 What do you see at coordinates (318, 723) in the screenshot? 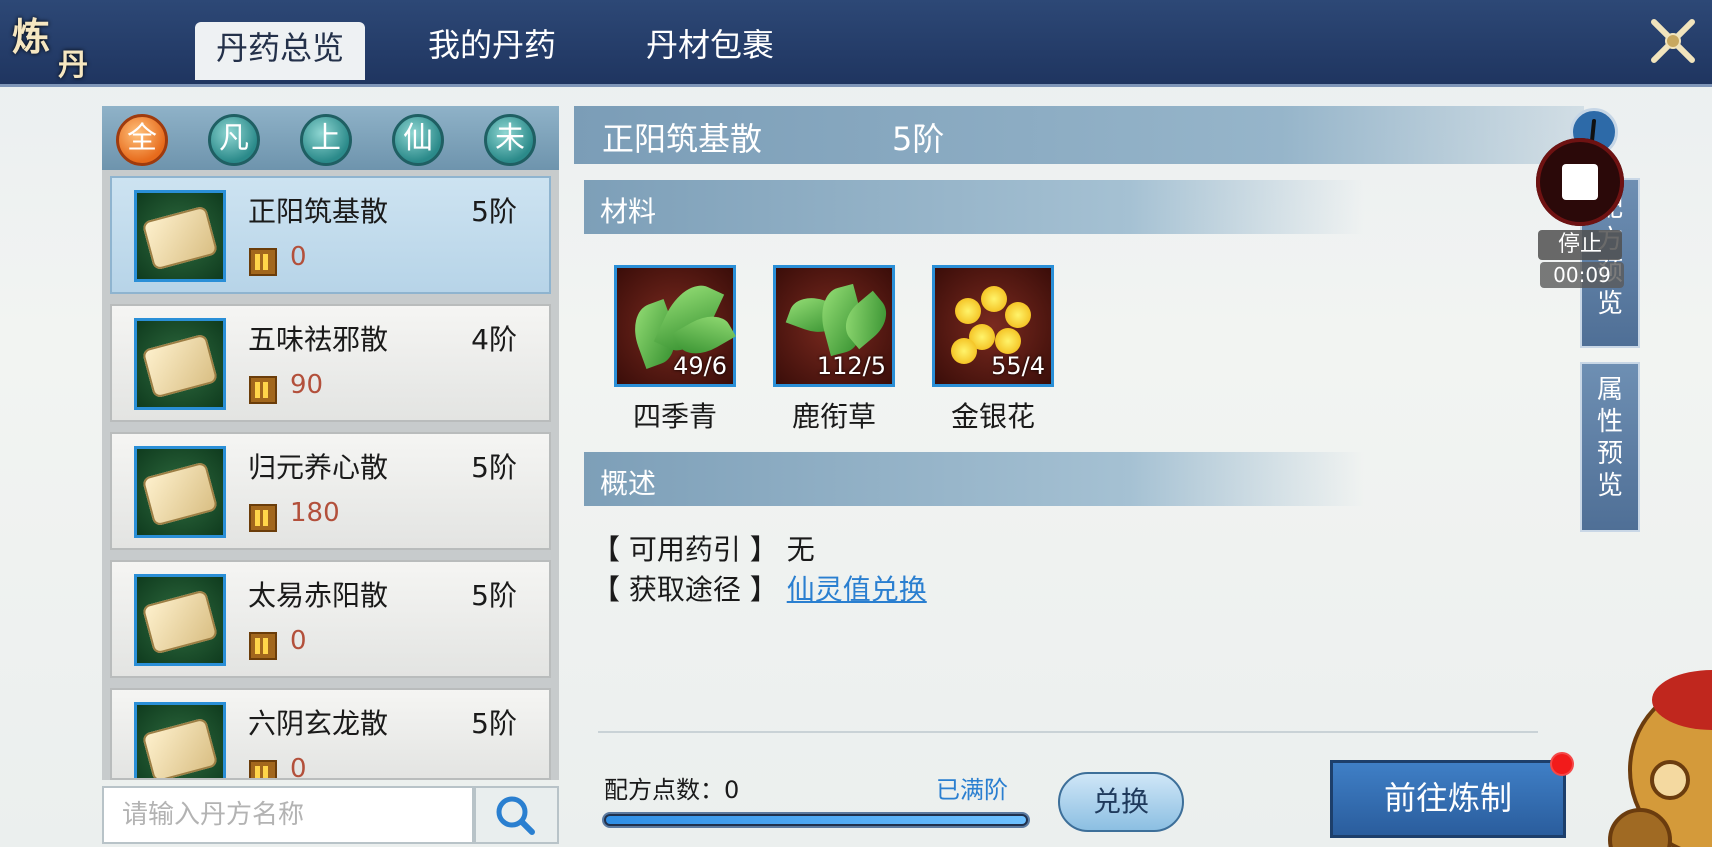
I see `recipe-name: 六阴玄龙散` at bounding box center [318, 723].